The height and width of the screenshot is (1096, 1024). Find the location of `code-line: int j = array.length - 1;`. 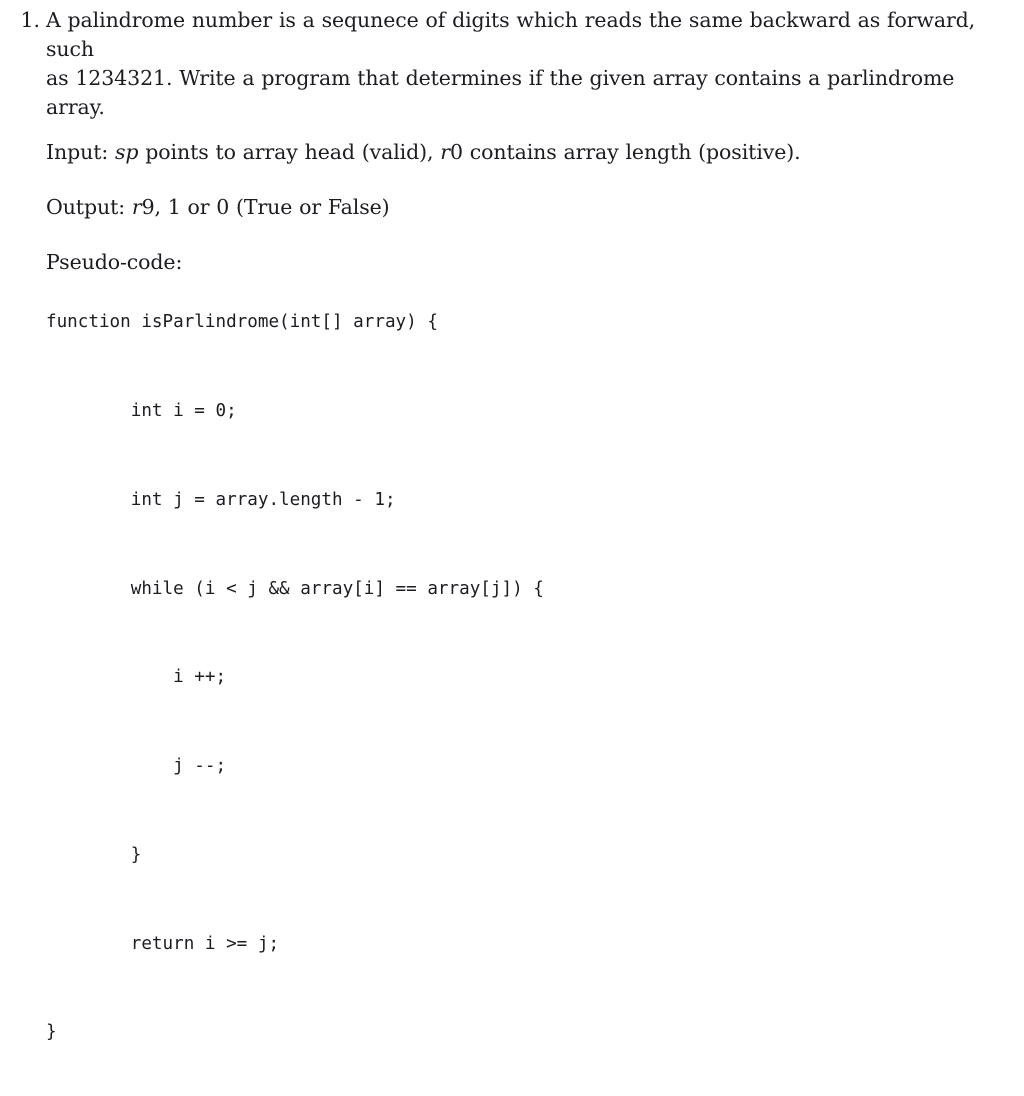

code-line: int j = array.length - 1; is located at coordinates (221, 499).